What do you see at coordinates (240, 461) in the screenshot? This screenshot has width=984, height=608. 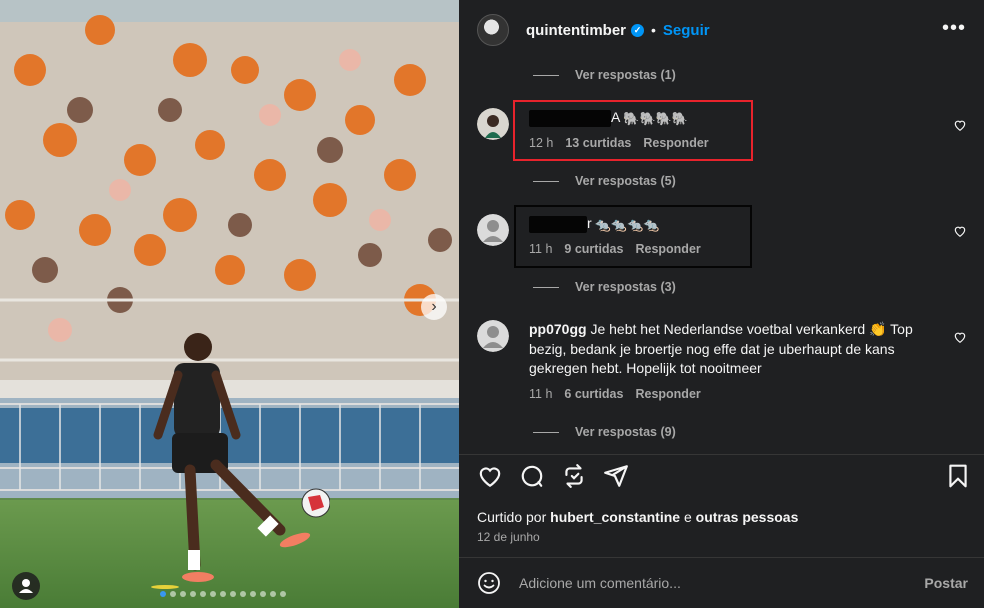 I see `soccer-player-figure` at bounding box center [240, 461].